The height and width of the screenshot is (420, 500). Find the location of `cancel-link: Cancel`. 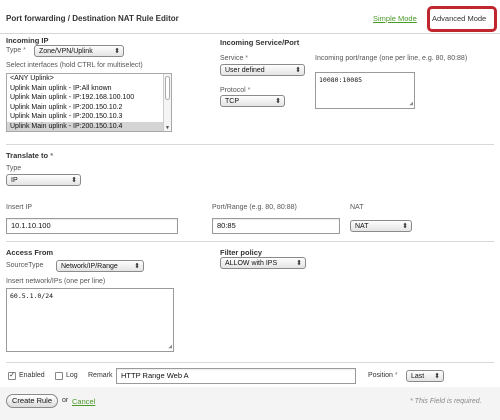

cancel-link: Cancel is located at coordinates (83, 401).